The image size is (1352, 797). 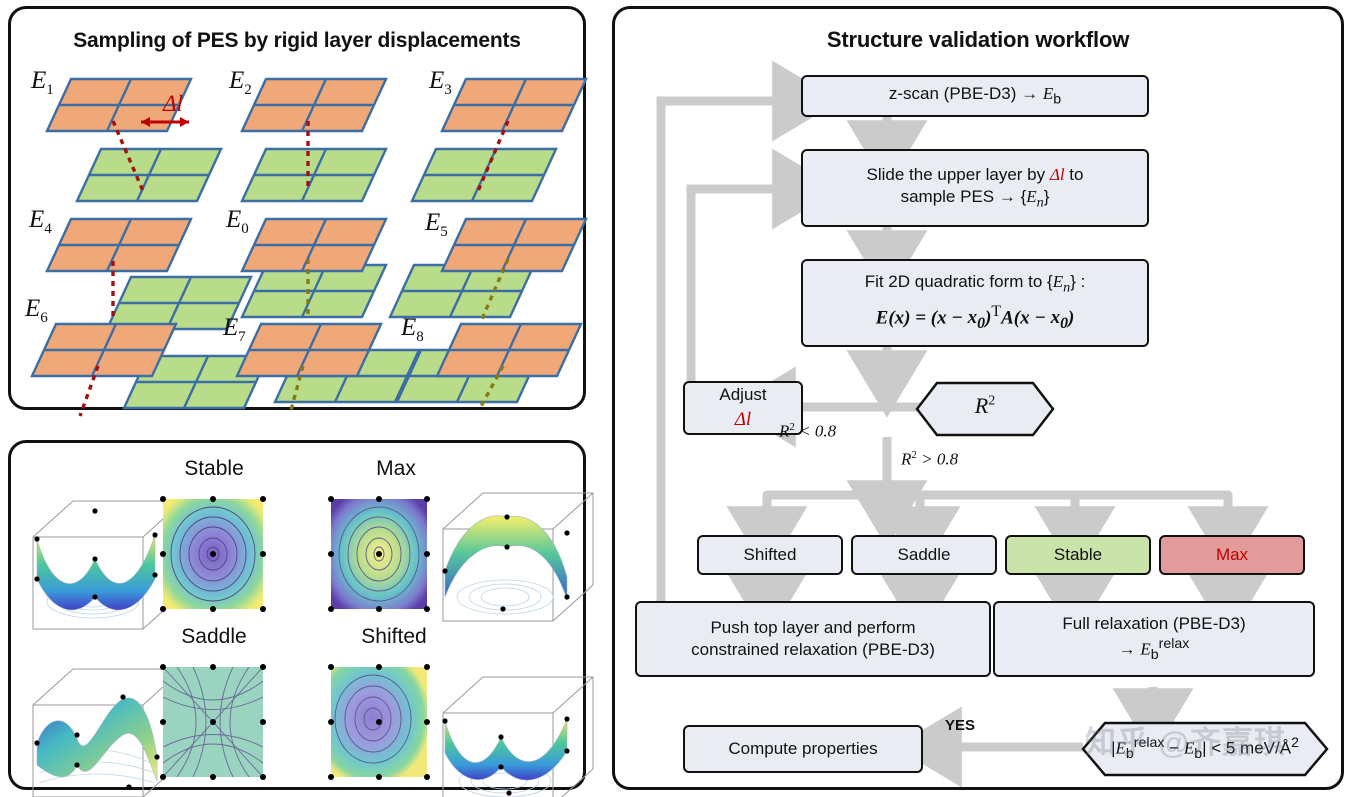 I want to click on node-class-stable: Stable, so click(x=1078, y=555).